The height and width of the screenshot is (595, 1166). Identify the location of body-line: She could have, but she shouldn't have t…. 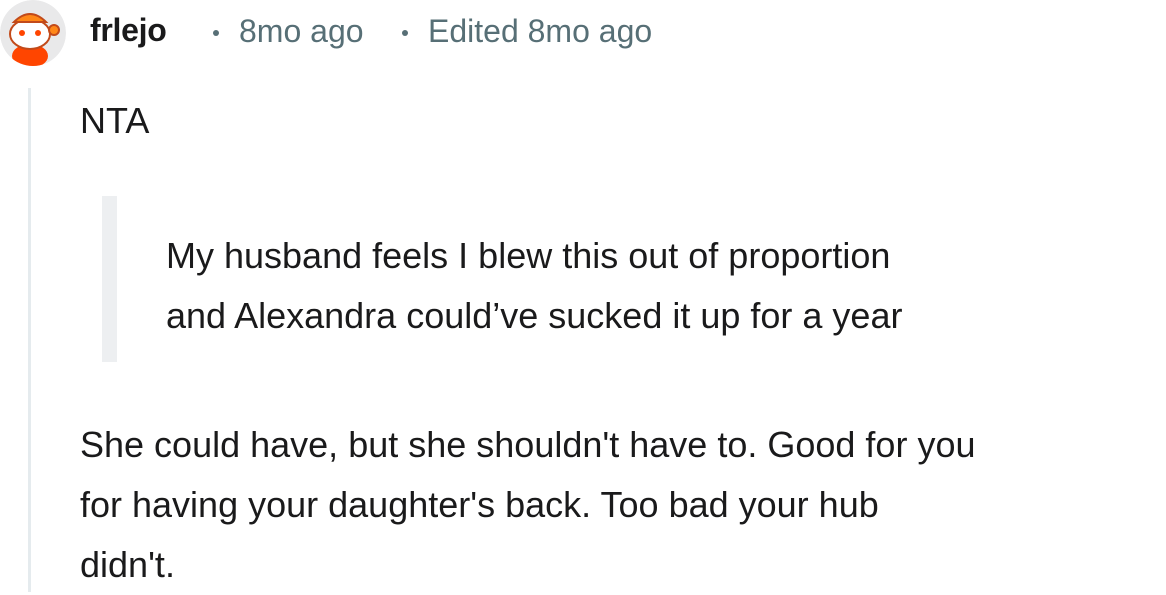
(528, 444).